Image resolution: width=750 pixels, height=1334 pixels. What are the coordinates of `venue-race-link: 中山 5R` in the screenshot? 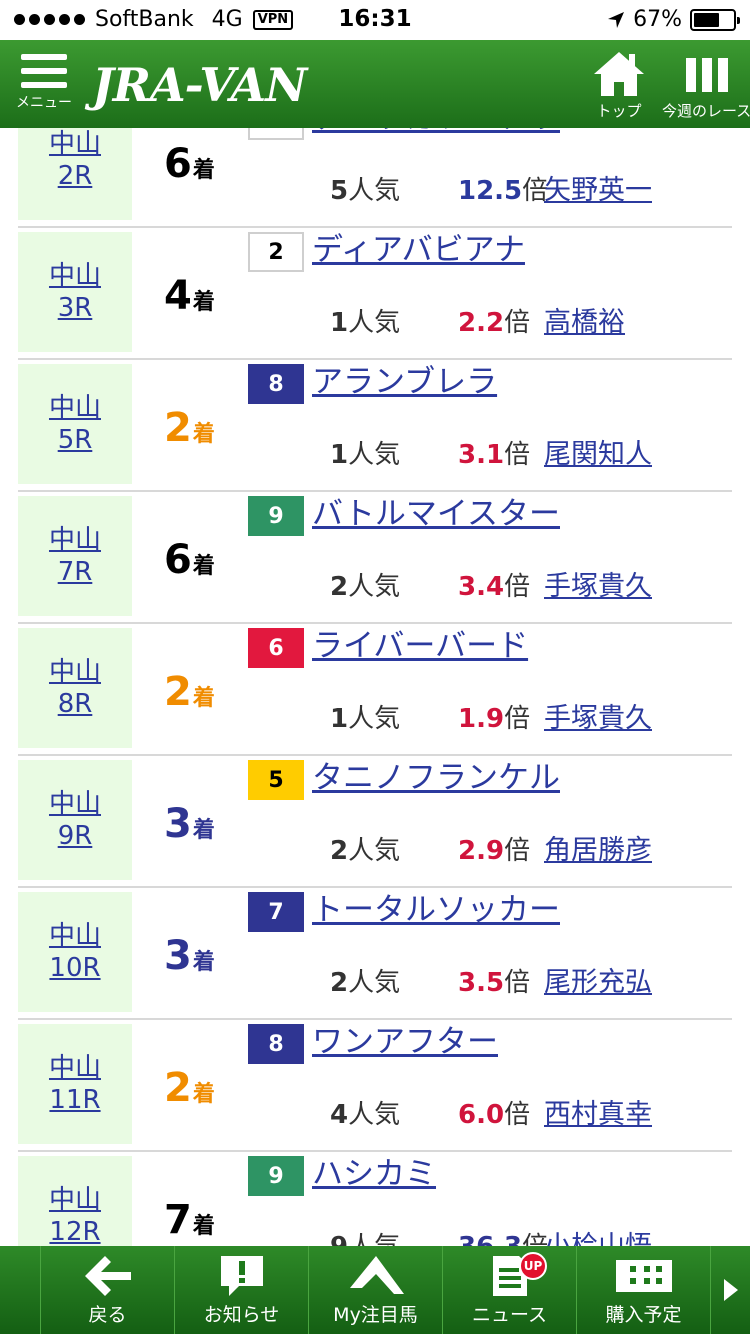 It's located at (75, 424).